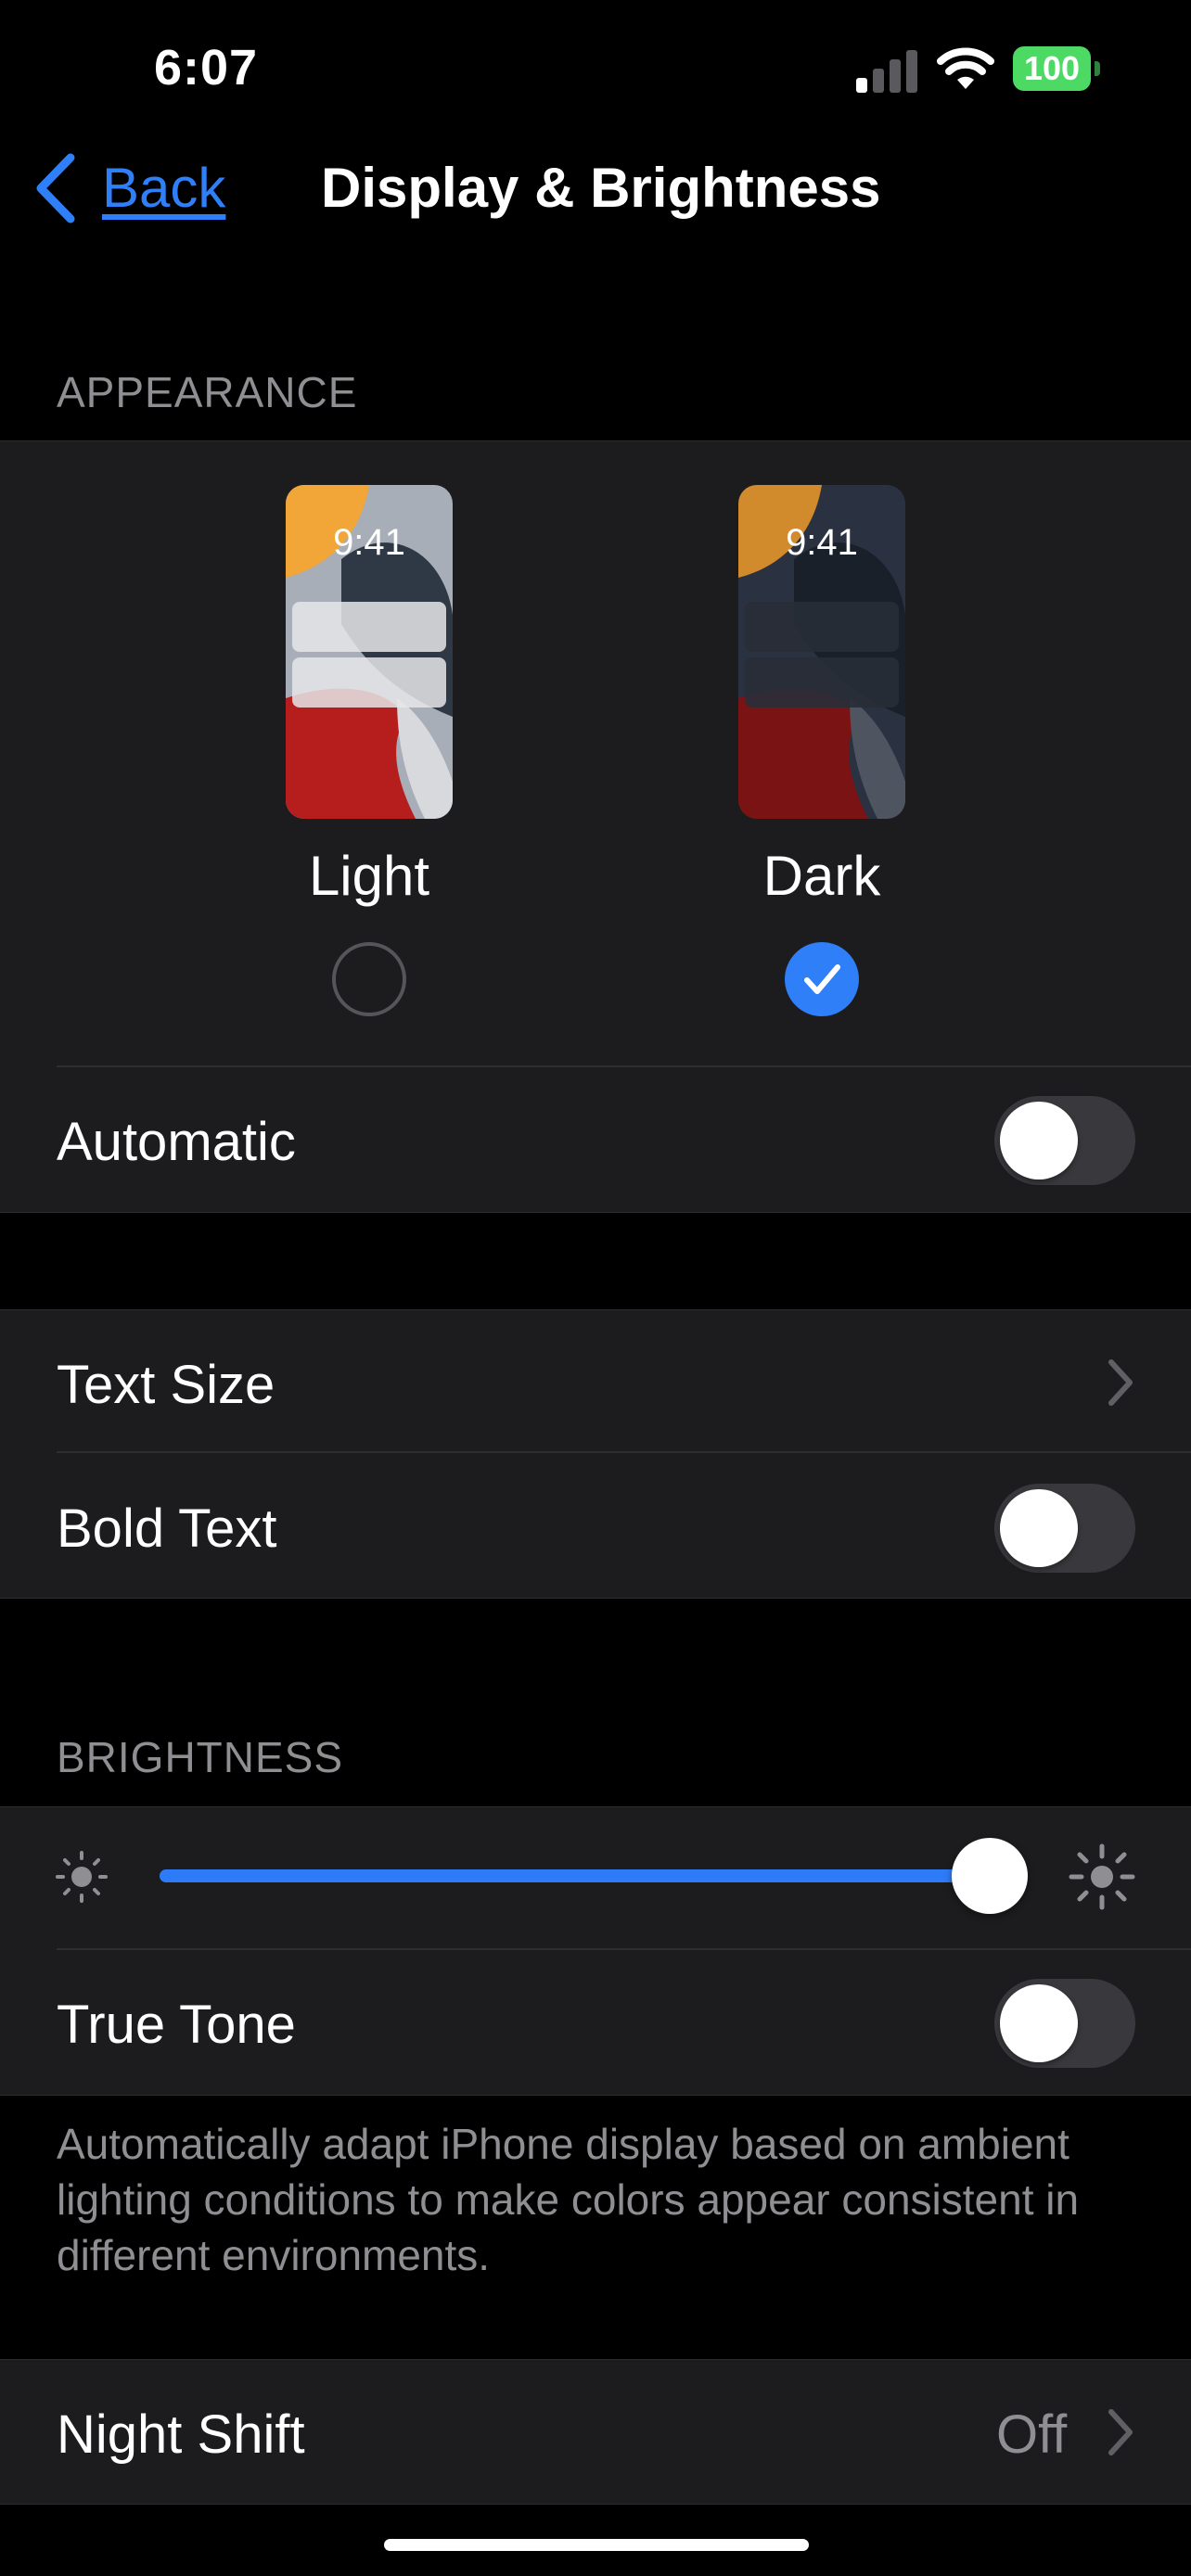 The width and height of the screenshot is (1191, 2576). I want to click on checkmark-icon, so click(822, 979).